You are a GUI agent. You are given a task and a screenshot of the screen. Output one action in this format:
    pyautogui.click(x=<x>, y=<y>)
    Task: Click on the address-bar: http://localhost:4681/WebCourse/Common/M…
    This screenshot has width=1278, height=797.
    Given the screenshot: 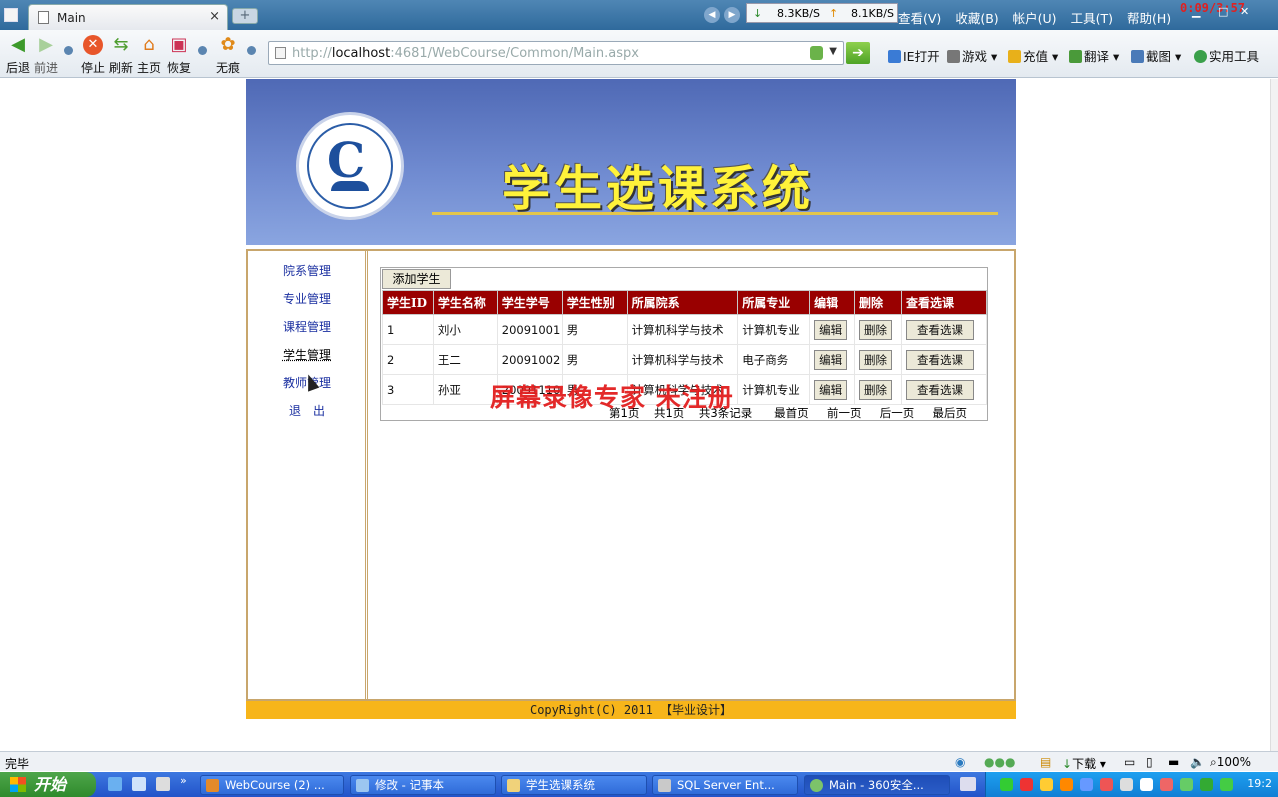 What is the action you would take?
    pyautogui.click(x=556, y=53)
    